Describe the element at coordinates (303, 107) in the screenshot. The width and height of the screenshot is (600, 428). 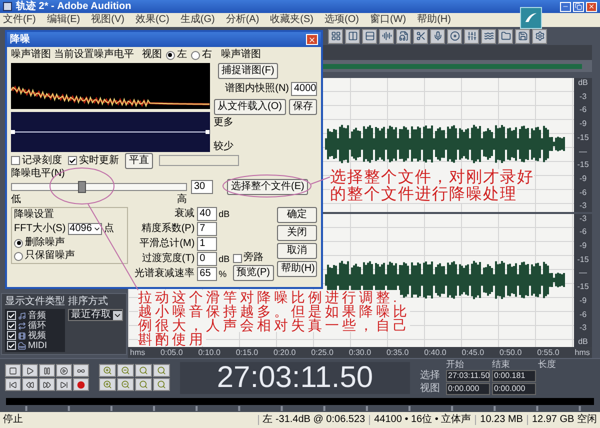
I see `button: 保存` at that location.